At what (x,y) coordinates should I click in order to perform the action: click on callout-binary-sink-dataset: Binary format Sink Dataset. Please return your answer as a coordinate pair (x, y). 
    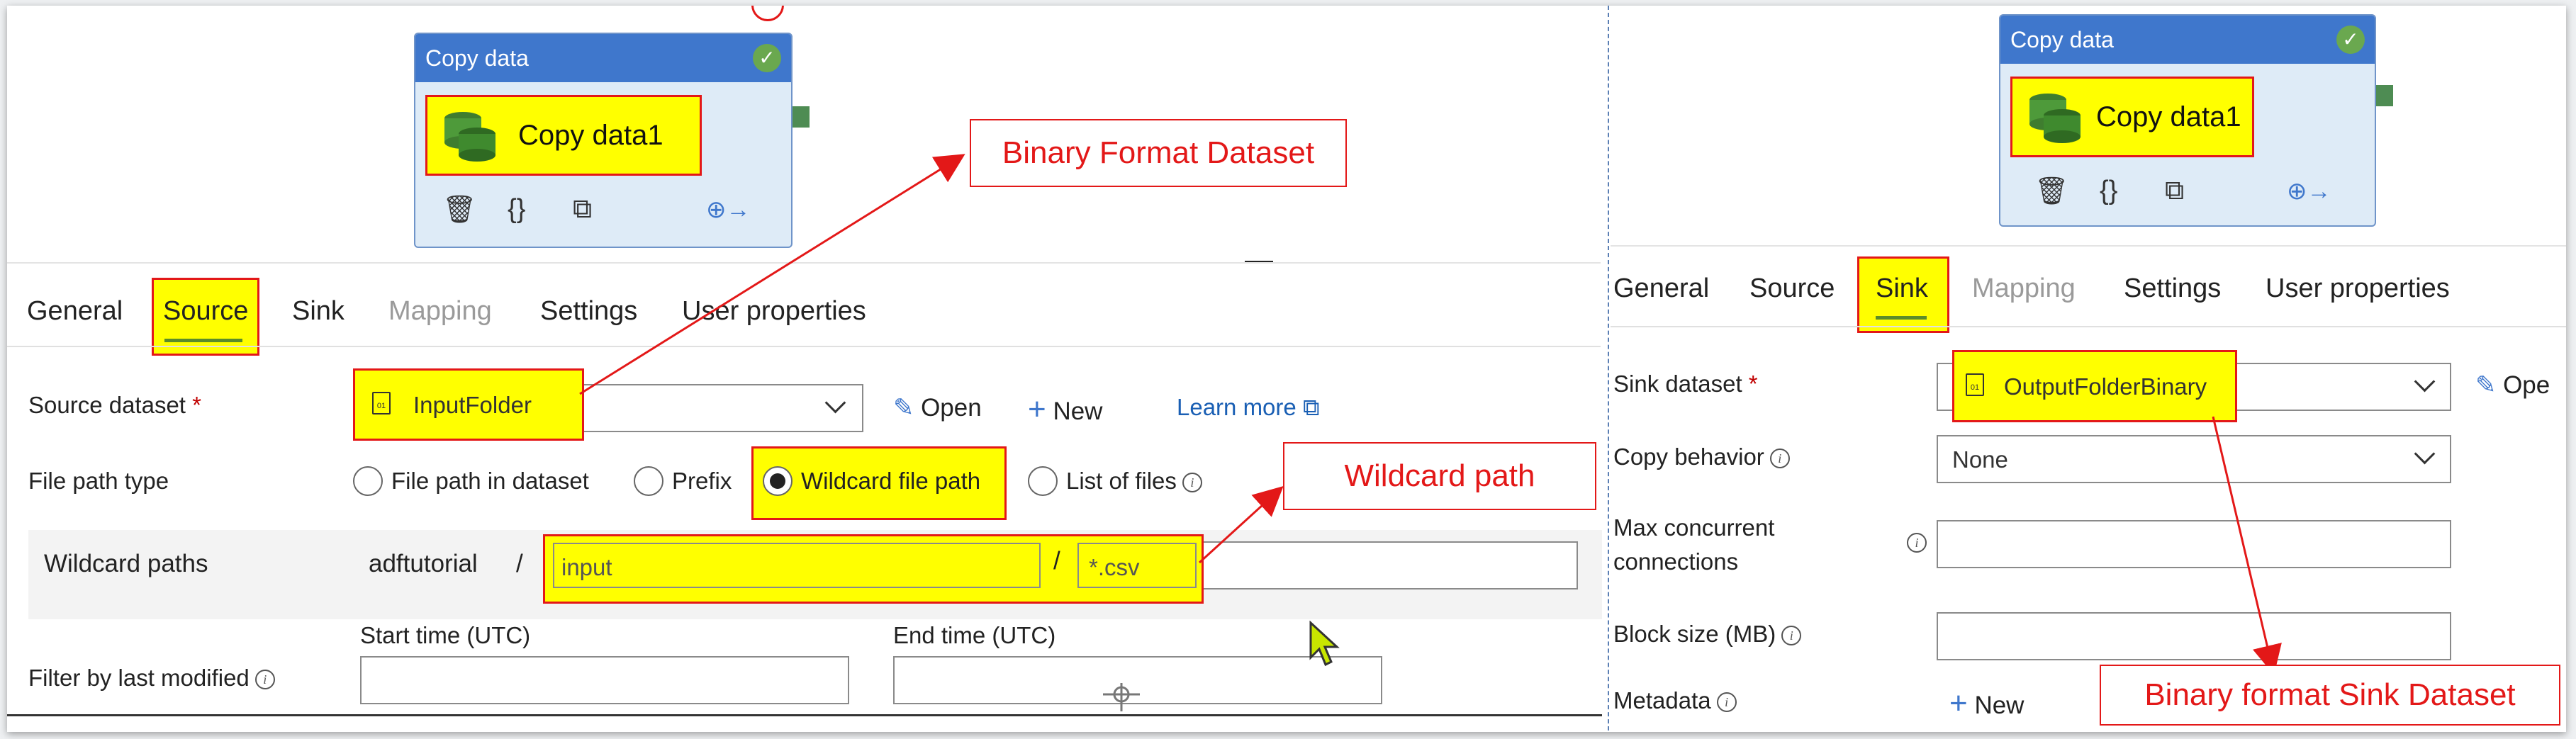
    Looking at the image, I should click on (2330, 696).